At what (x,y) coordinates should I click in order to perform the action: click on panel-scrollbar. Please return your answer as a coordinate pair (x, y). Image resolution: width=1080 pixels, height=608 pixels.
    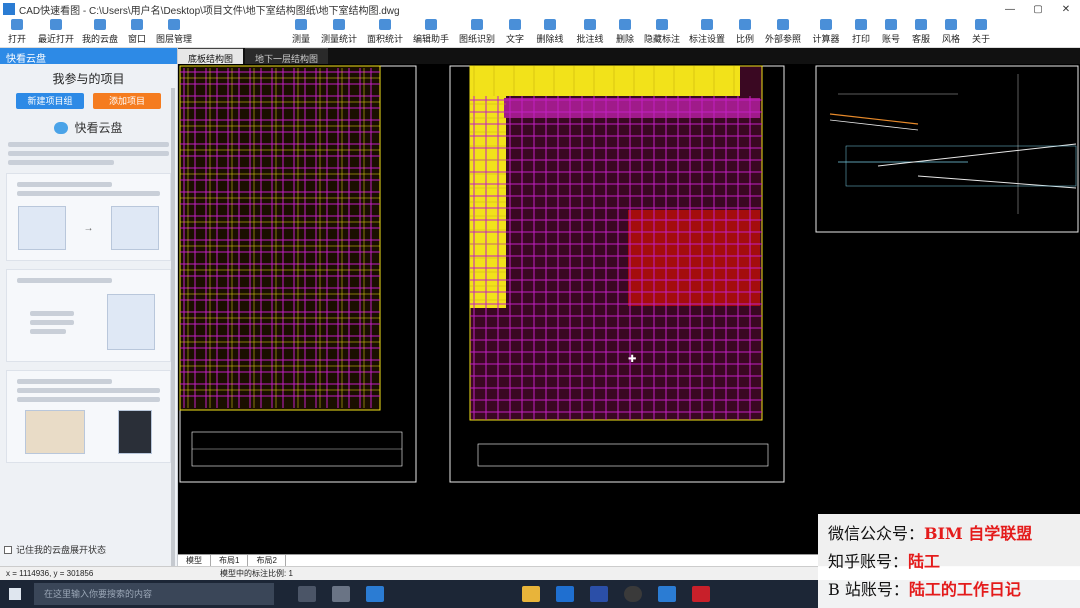
    Looking at the image, I should click on (173, 328).